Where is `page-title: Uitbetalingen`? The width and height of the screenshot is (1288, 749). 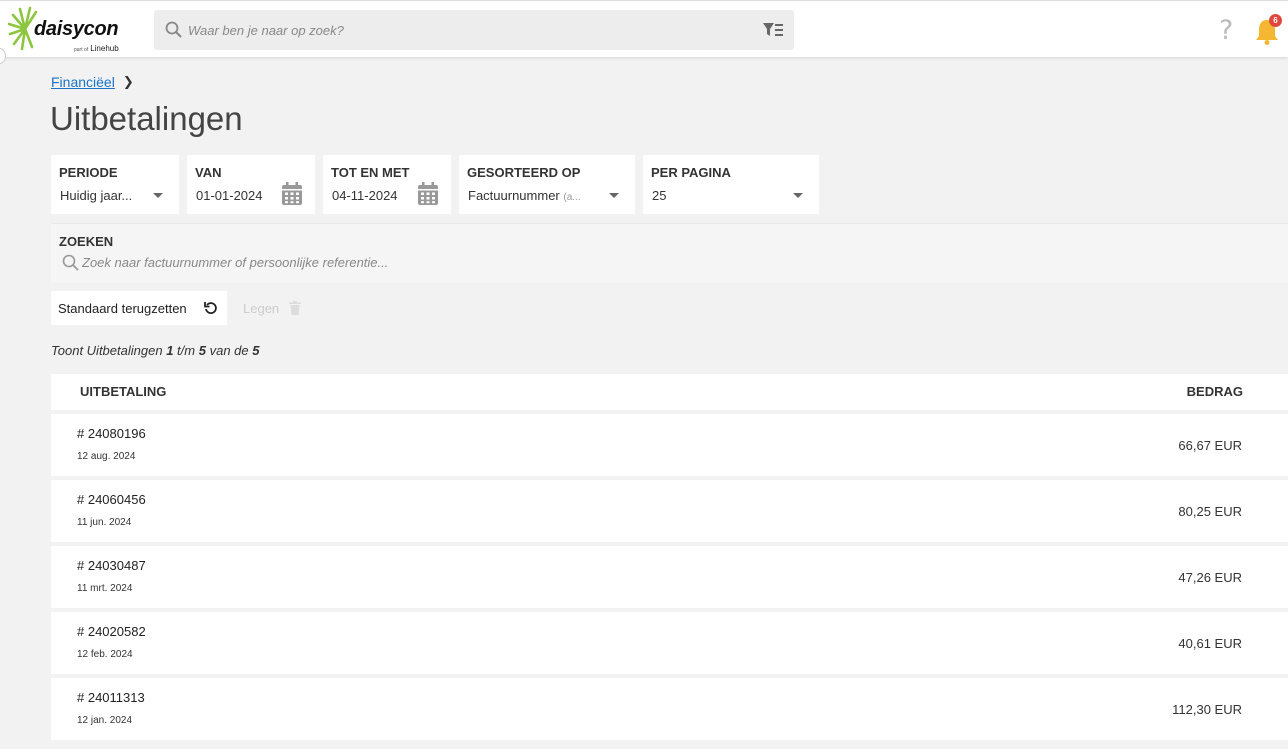 page-title: Uitbetalingen is located at coordinates (146, 118).